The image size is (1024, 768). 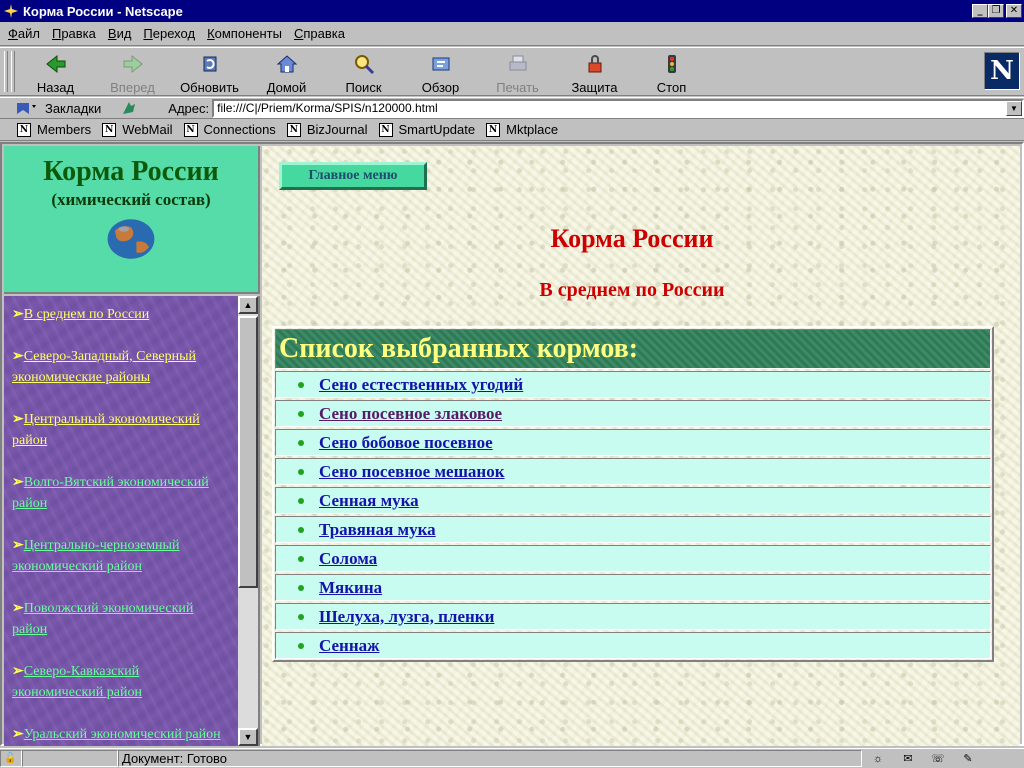 I want to click on feed-row: Травяная мука, so click(x=633, y=529).